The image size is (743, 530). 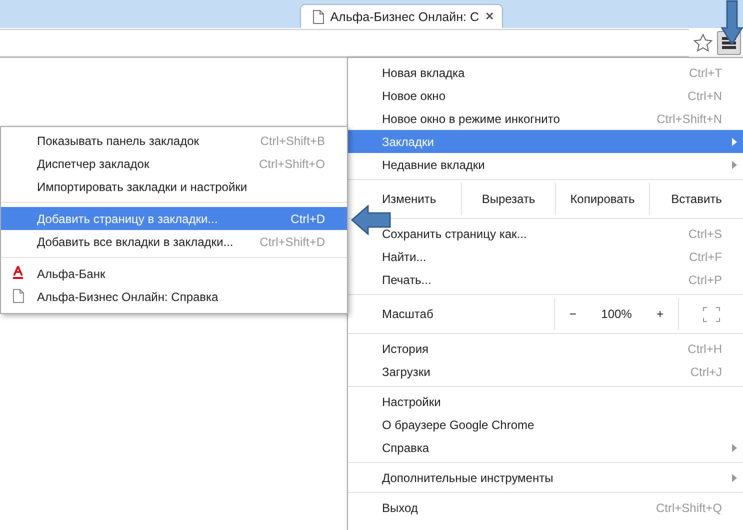 I want to click on menu-item: Импортировать закладки и настройки, so click(x=174, y=186).